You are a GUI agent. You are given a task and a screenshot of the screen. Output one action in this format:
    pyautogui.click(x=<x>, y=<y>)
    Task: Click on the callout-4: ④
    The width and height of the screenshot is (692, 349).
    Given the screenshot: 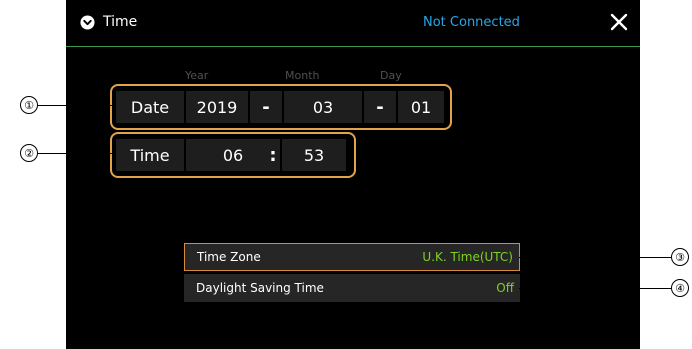 What is the action you would take?
    pyautogui.click(x=680, y=288)
    